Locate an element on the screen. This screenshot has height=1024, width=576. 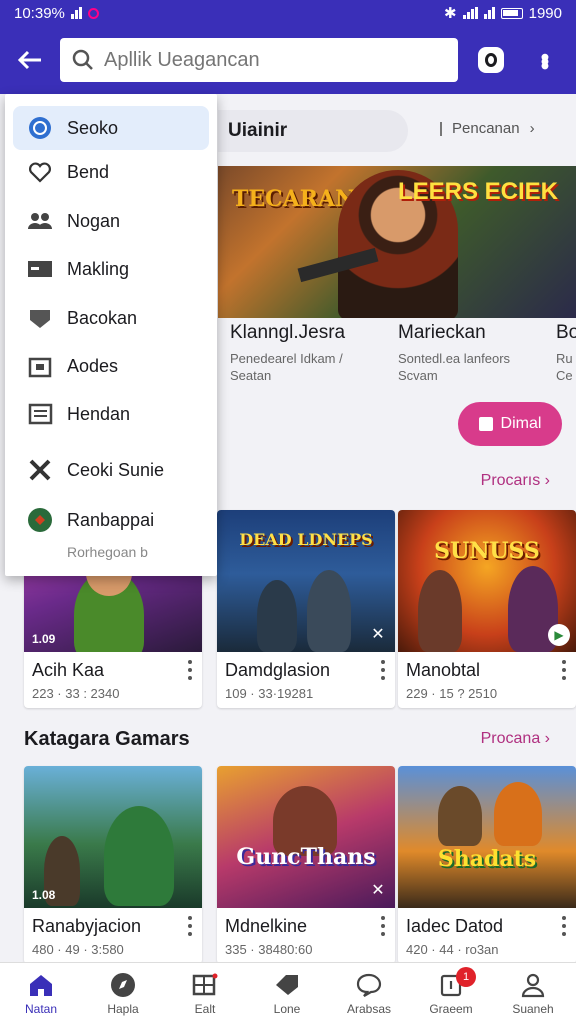
game-art-title: Shadats is located at coordinates (487, 859).